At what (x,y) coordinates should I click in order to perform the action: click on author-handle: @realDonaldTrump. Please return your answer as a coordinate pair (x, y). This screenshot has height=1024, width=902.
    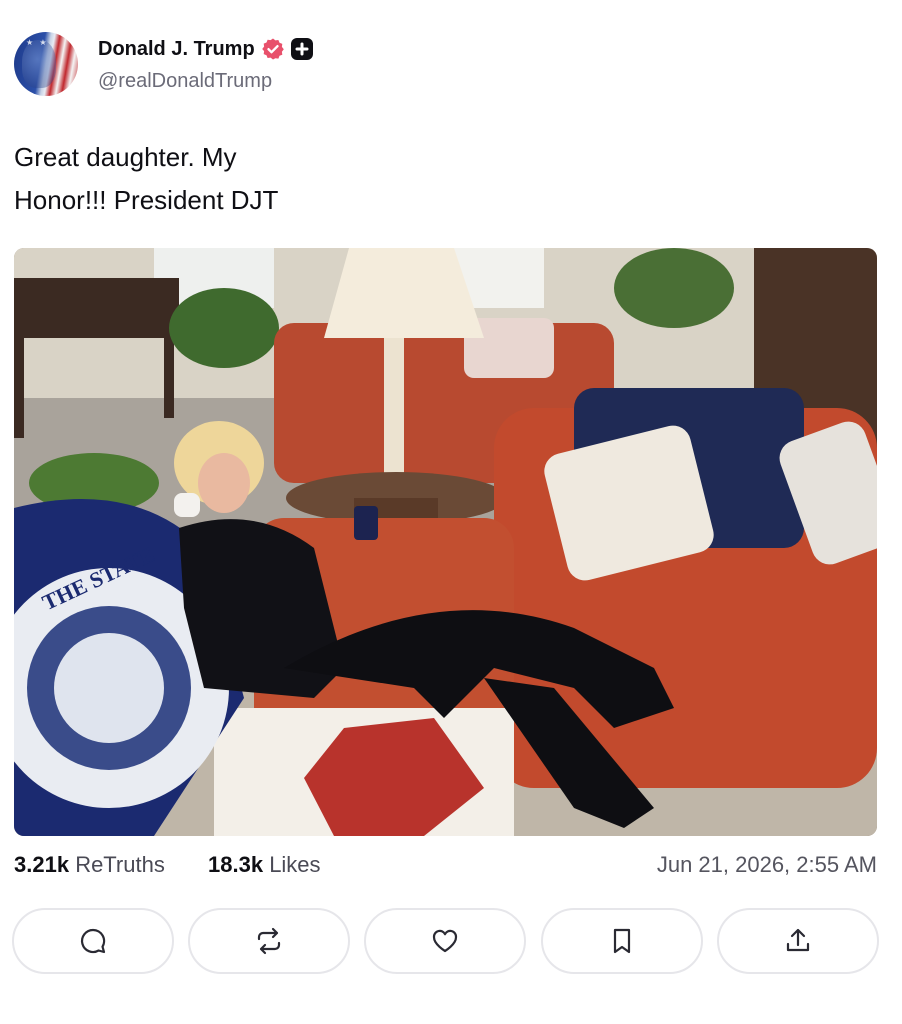
    Looking at the image, I should click on (185, 81).